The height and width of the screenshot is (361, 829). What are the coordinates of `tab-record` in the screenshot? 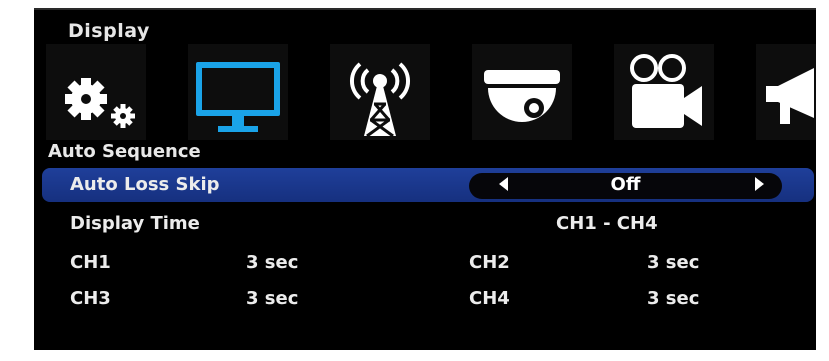 It's located at (664, 92).